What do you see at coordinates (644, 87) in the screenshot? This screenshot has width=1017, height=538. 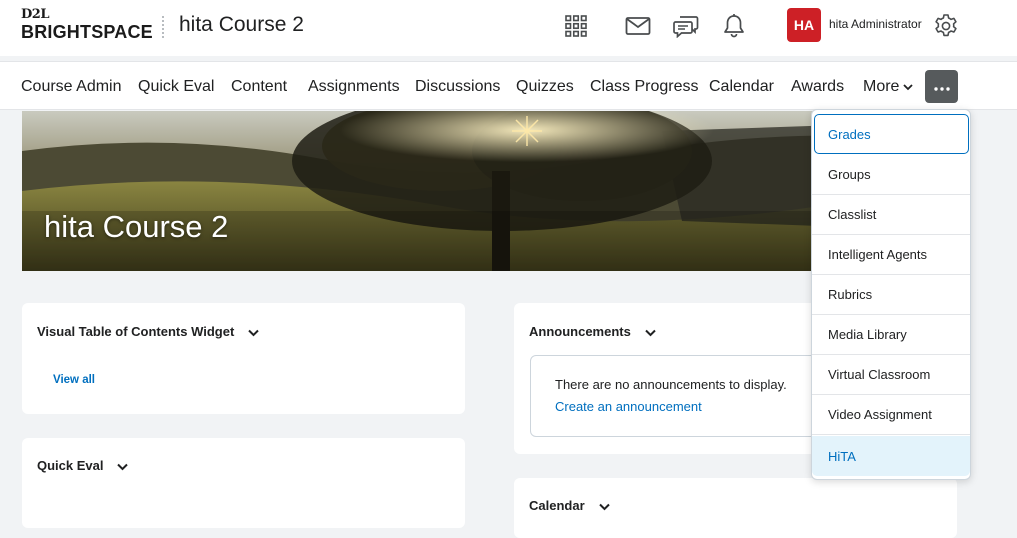 I see `nav-class-progress: Class Progress` at bounding box center [644, 87].